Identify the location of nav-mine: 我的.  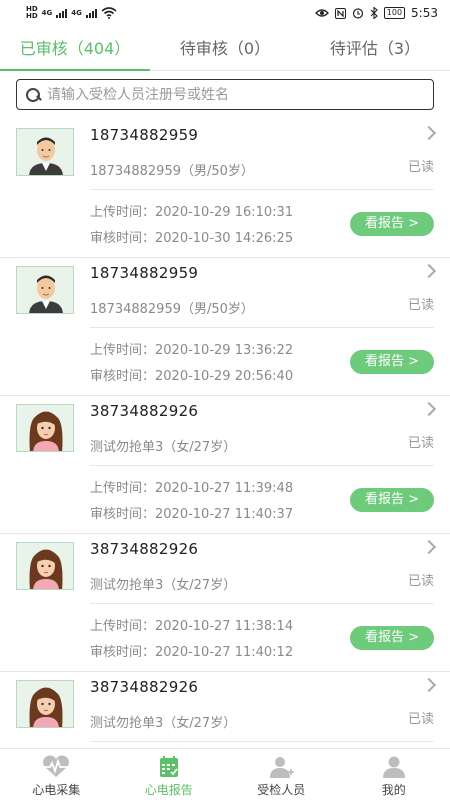
(394, 774).